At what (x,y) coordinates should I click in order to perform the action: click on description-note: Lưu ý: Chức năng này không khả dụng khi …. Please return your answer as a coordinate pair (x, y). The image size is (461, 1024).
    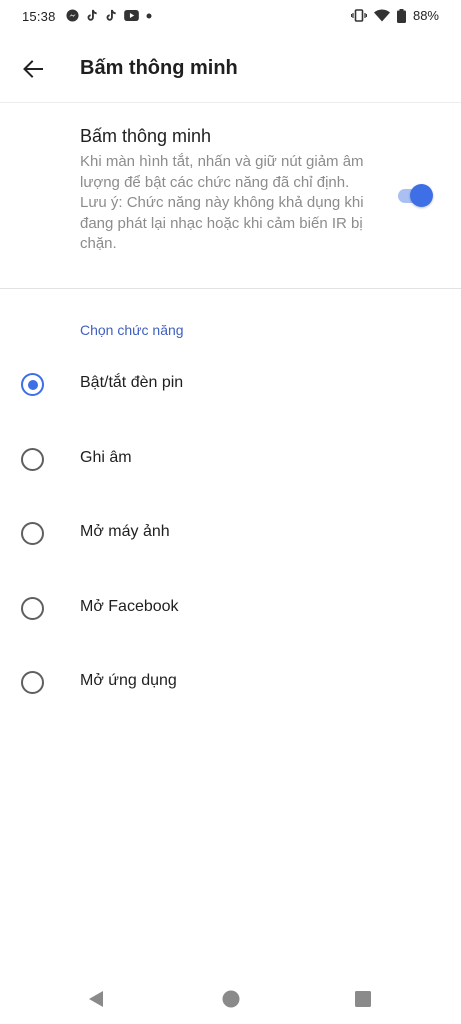
    Looking at the image, I should click on (222, 223).